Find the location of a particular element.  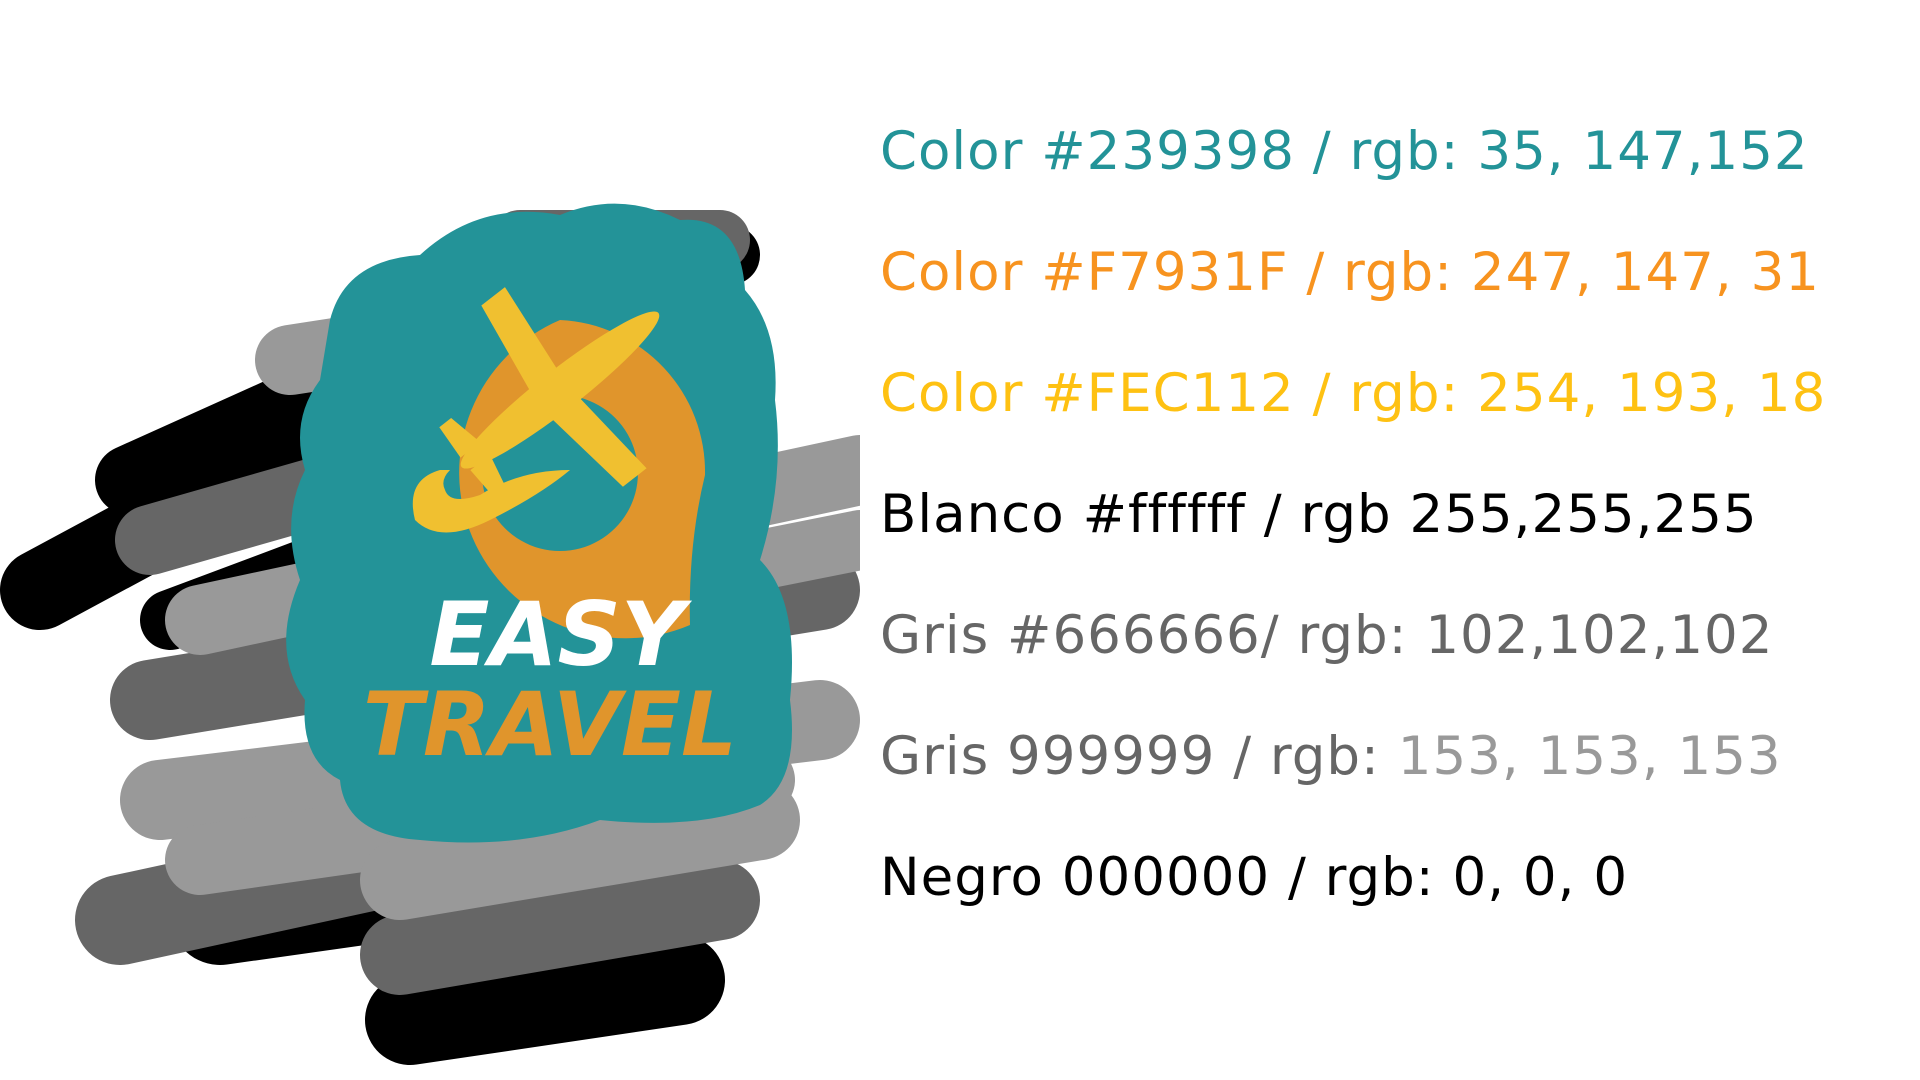

swatch-teal: Color #239398 / rgb: 35, 147,152 is located at coordinates (1395, 172).